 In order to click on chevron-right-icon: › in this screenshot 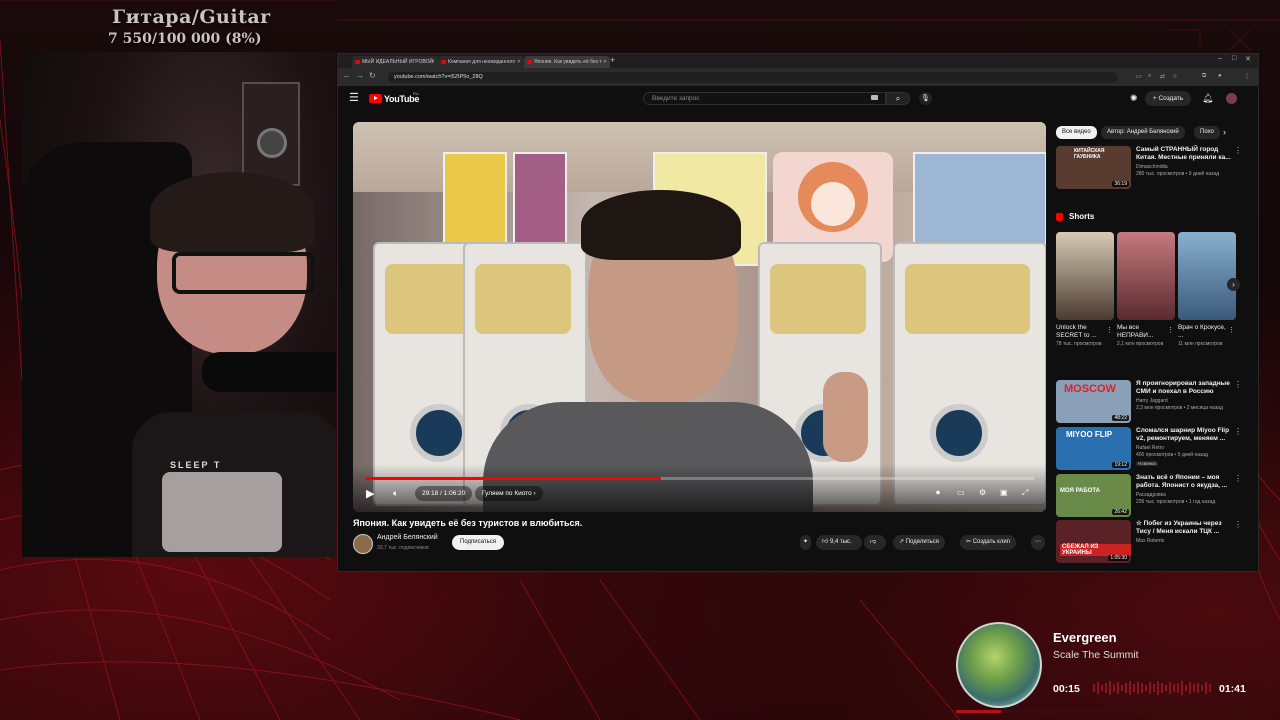, I will do `click(1224, 132)`.